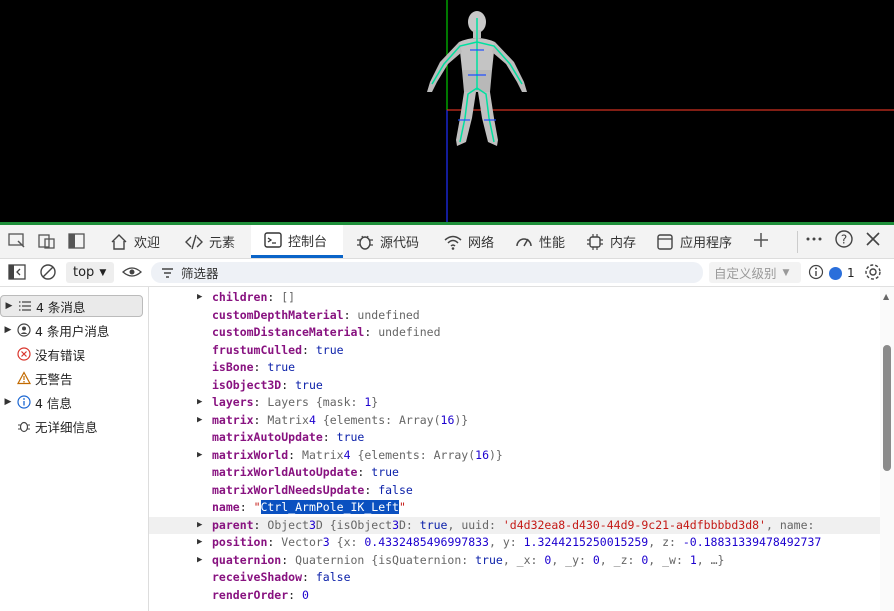  I want to click on scroll-up-icon: ▲, so click(886, 296).